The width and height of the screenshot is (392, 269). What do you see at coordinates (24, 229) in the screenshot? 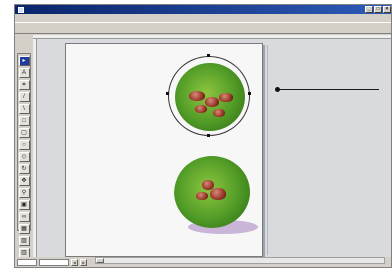
I see `table-tool: ▦` at bounding box center [24, 229].